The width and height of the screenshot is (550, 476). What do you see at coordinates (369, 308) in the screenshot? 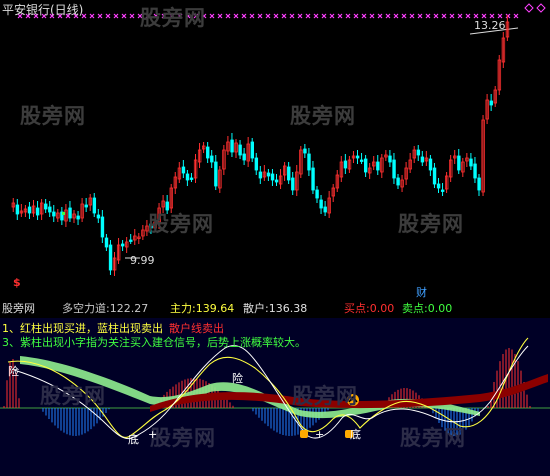
I see `indicator-item-buy: 买点:0.00` at bounding box center [369, 308].